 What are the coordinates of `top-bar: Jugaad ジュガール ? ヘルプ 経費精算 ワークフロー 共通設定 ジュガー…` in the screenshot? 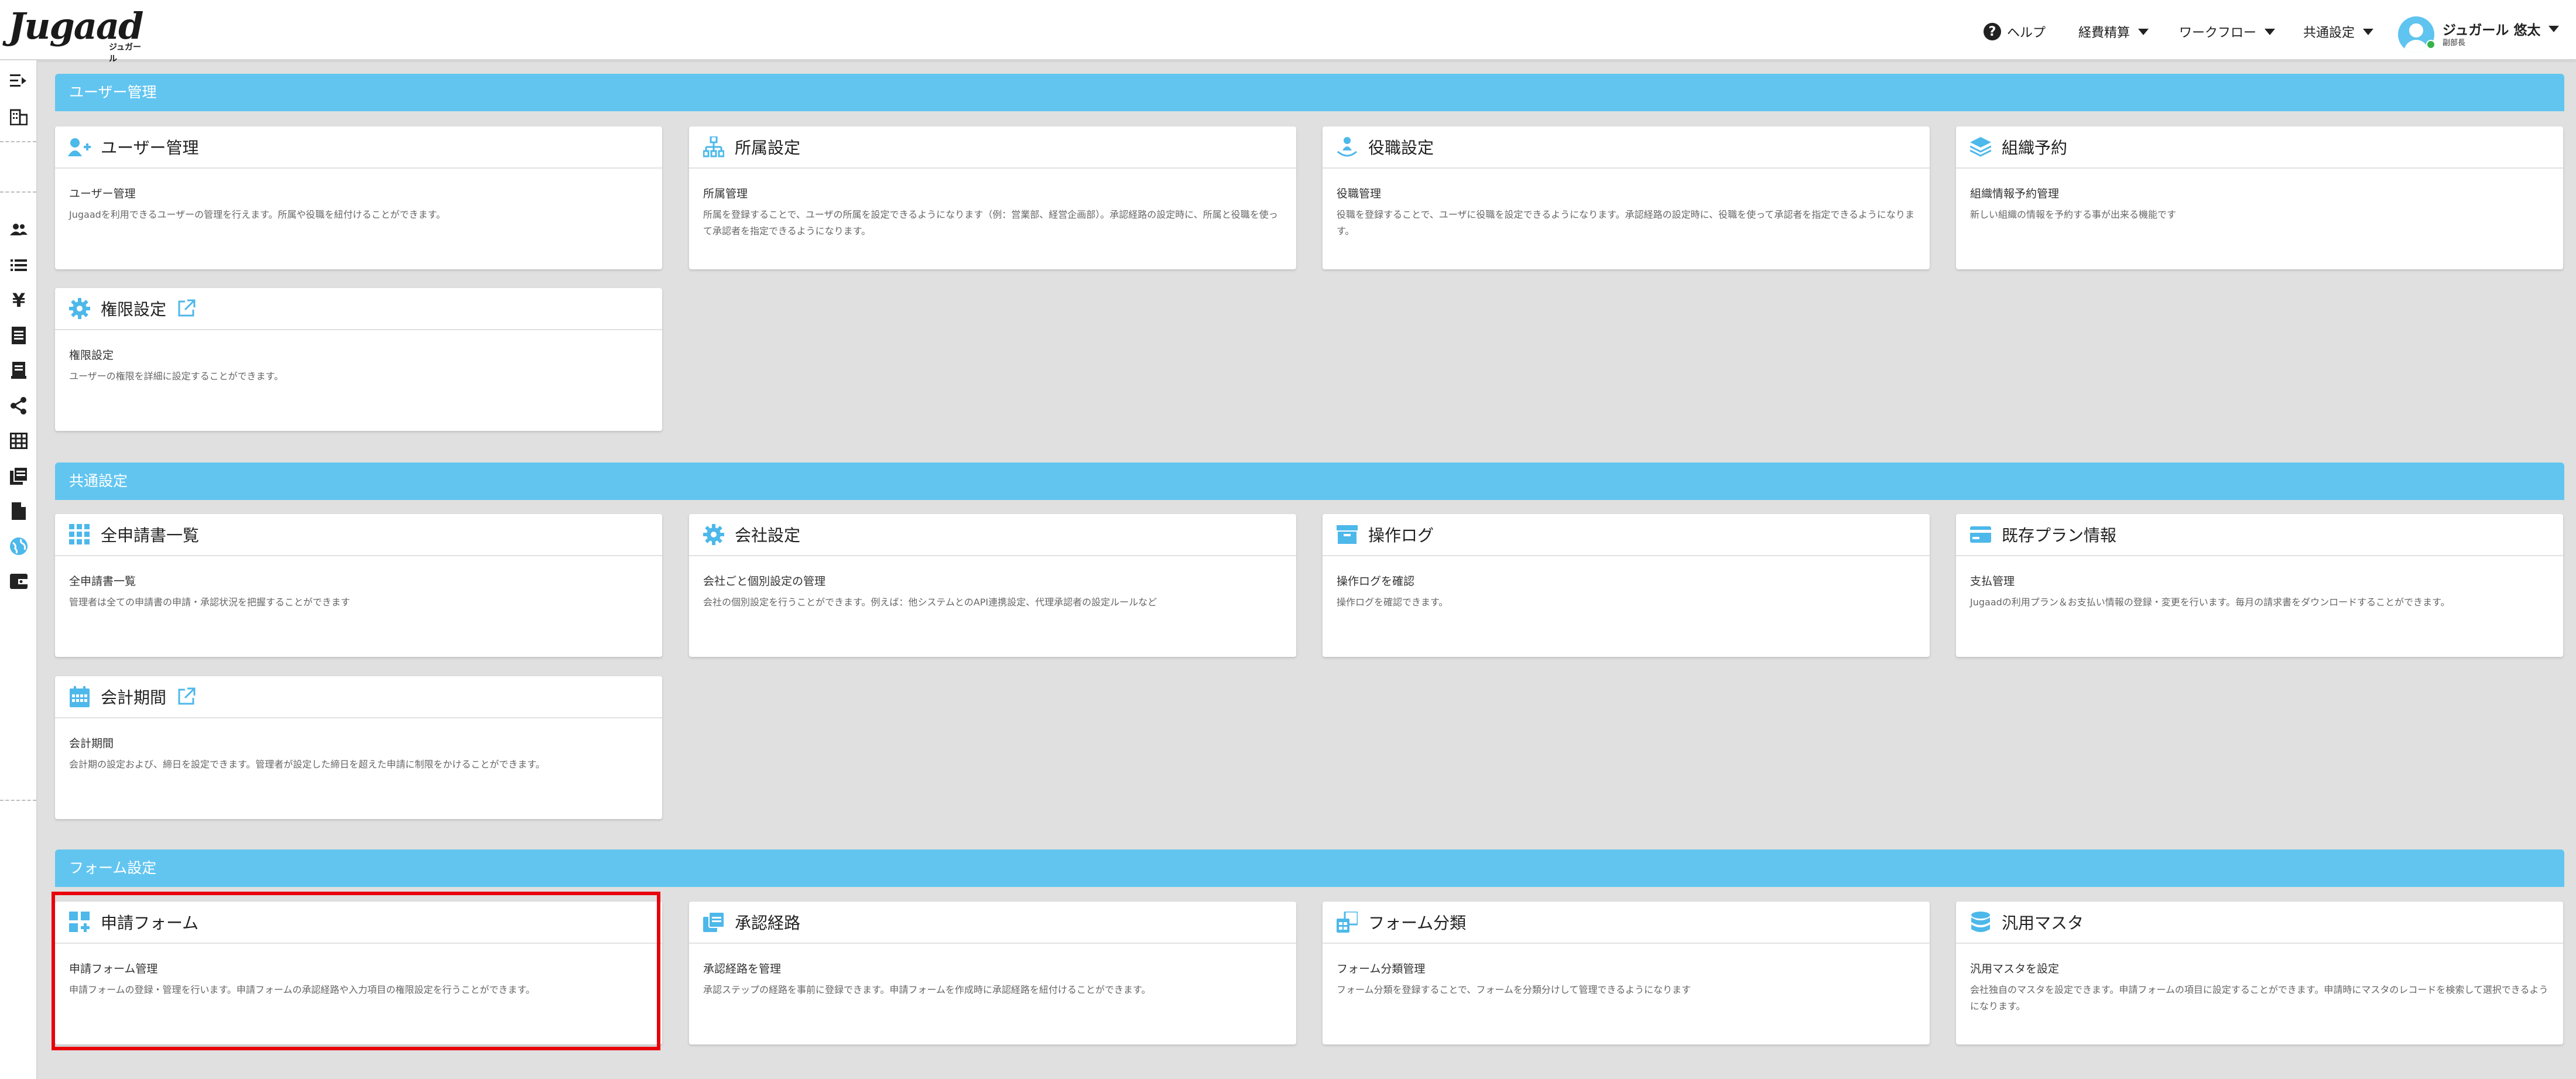 It's located at (1288, 32).